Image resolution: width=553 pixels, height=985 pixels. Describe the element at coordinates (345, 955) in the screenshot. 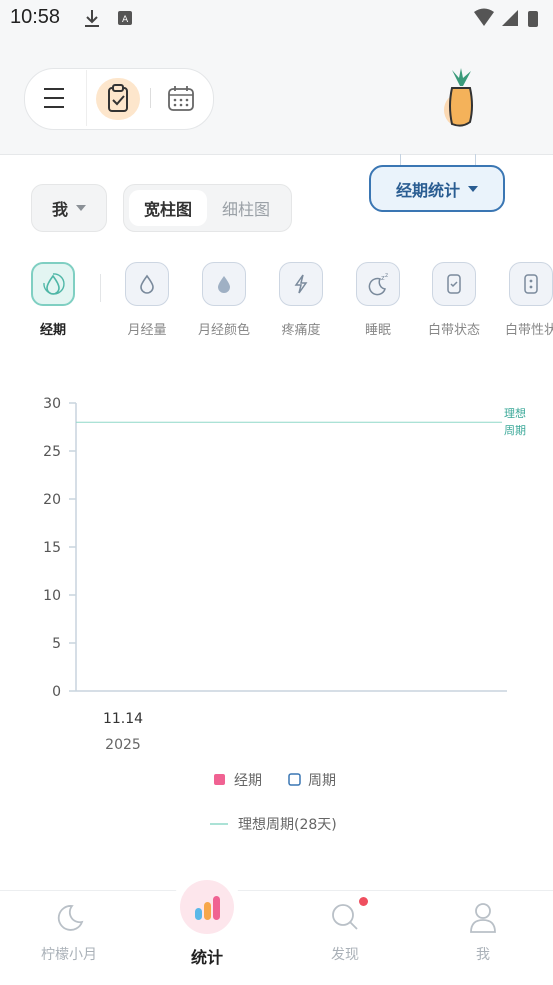

I see `tab-label: 发现` at that location.